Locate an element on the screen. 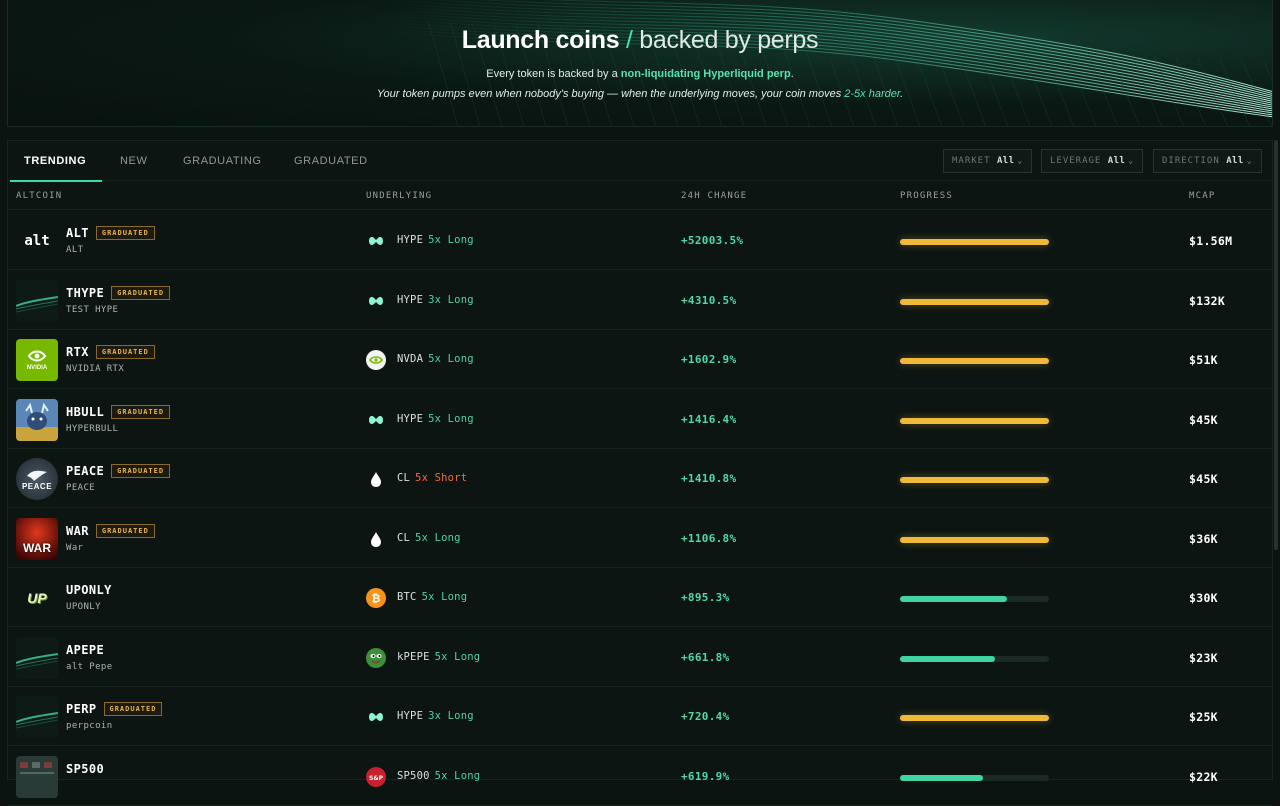 Image resolution: width=1280 pixels, height=806 pixels. change-24h: +1416.4% is located at coordinates (709, 419).